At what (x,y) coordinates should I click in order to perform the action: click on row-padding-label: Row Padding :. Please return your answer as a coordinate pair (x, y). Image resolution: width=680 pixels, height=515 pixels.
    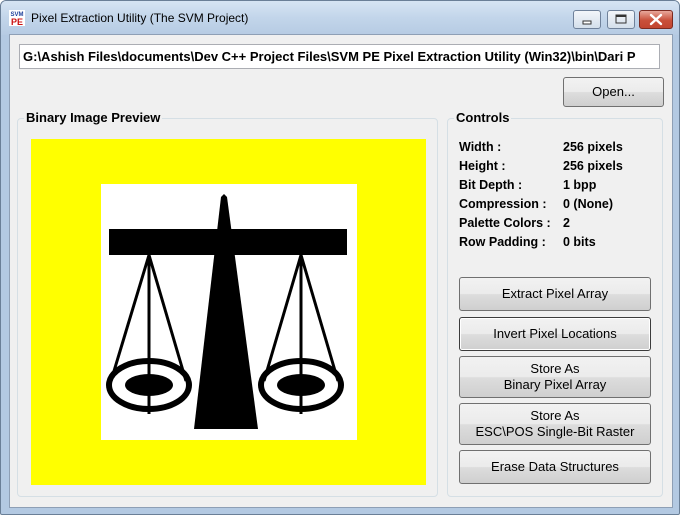
    Looking at the image, I should click on (502, 242).